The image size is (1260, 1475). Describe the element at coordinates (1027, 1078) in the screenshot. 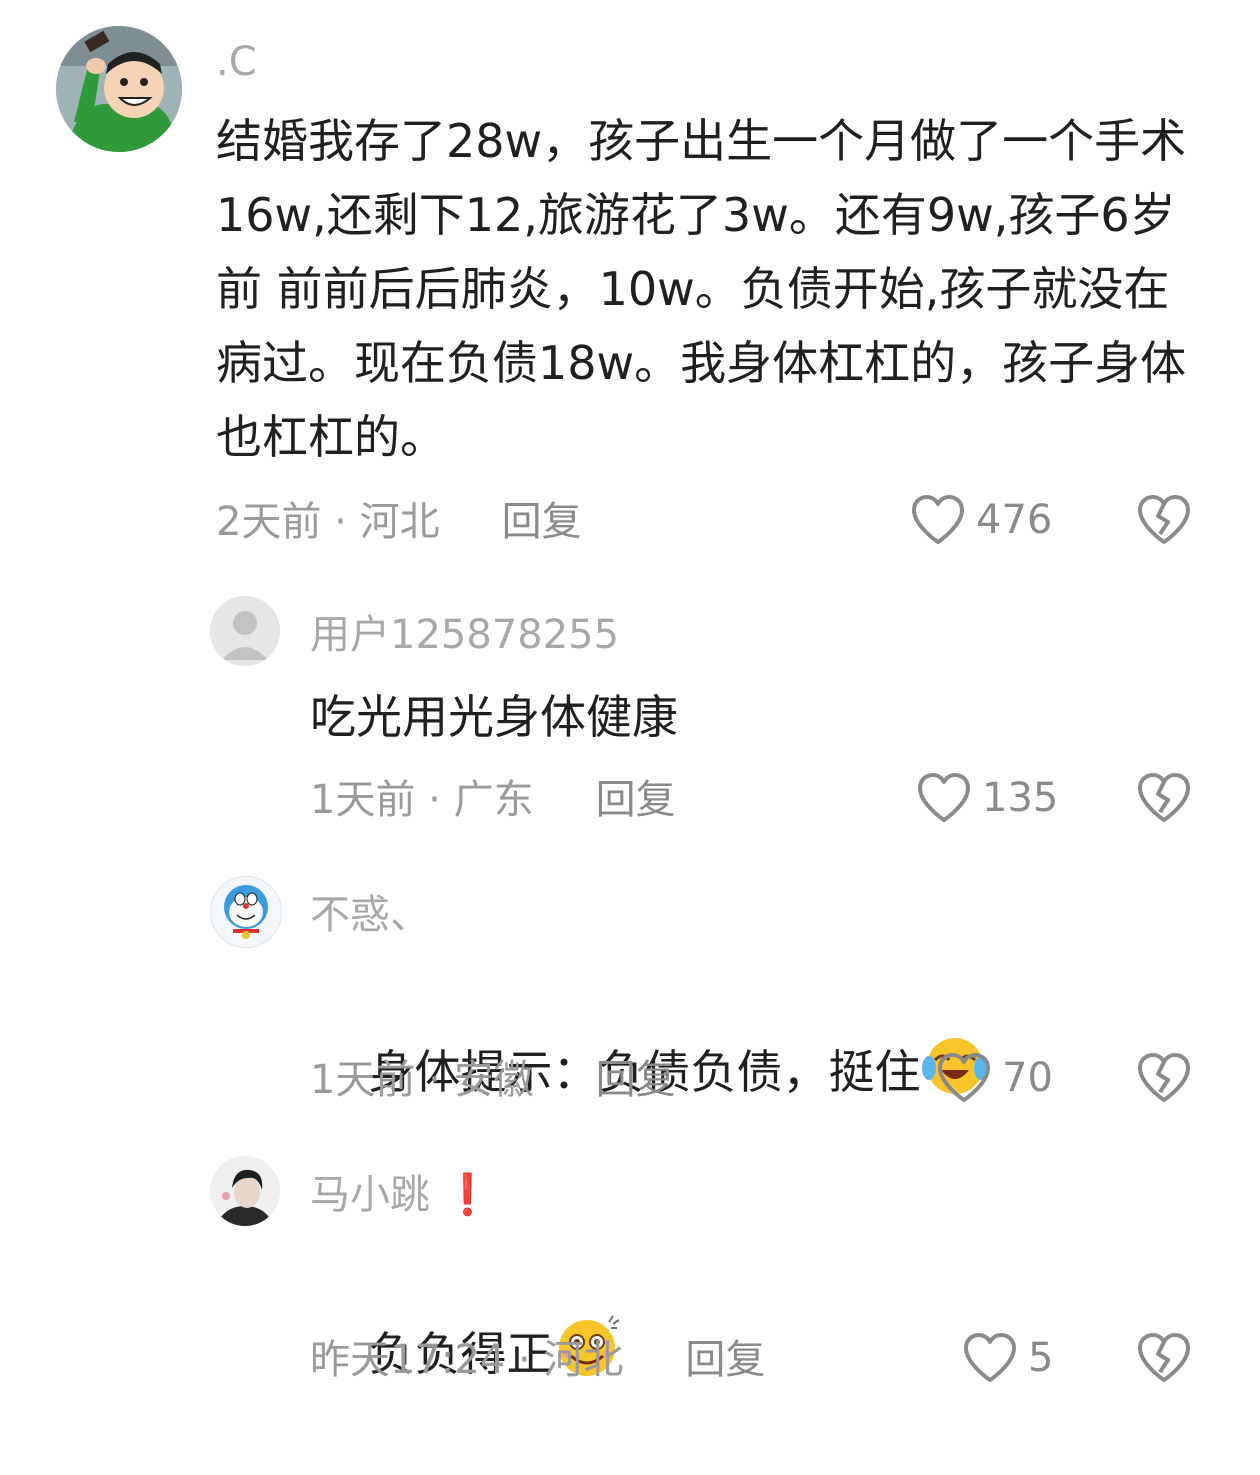

I see `like-count: 70` at that location.